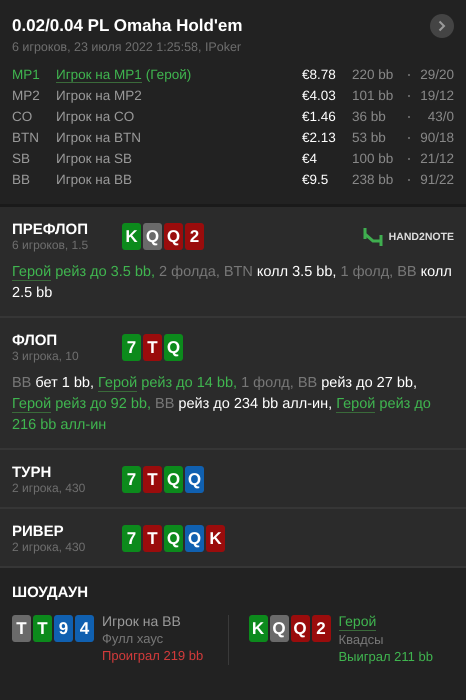 This screenshot has height=700, width=466. I want to click on showdown-title: ШОУДАУН, so click(51, 592).